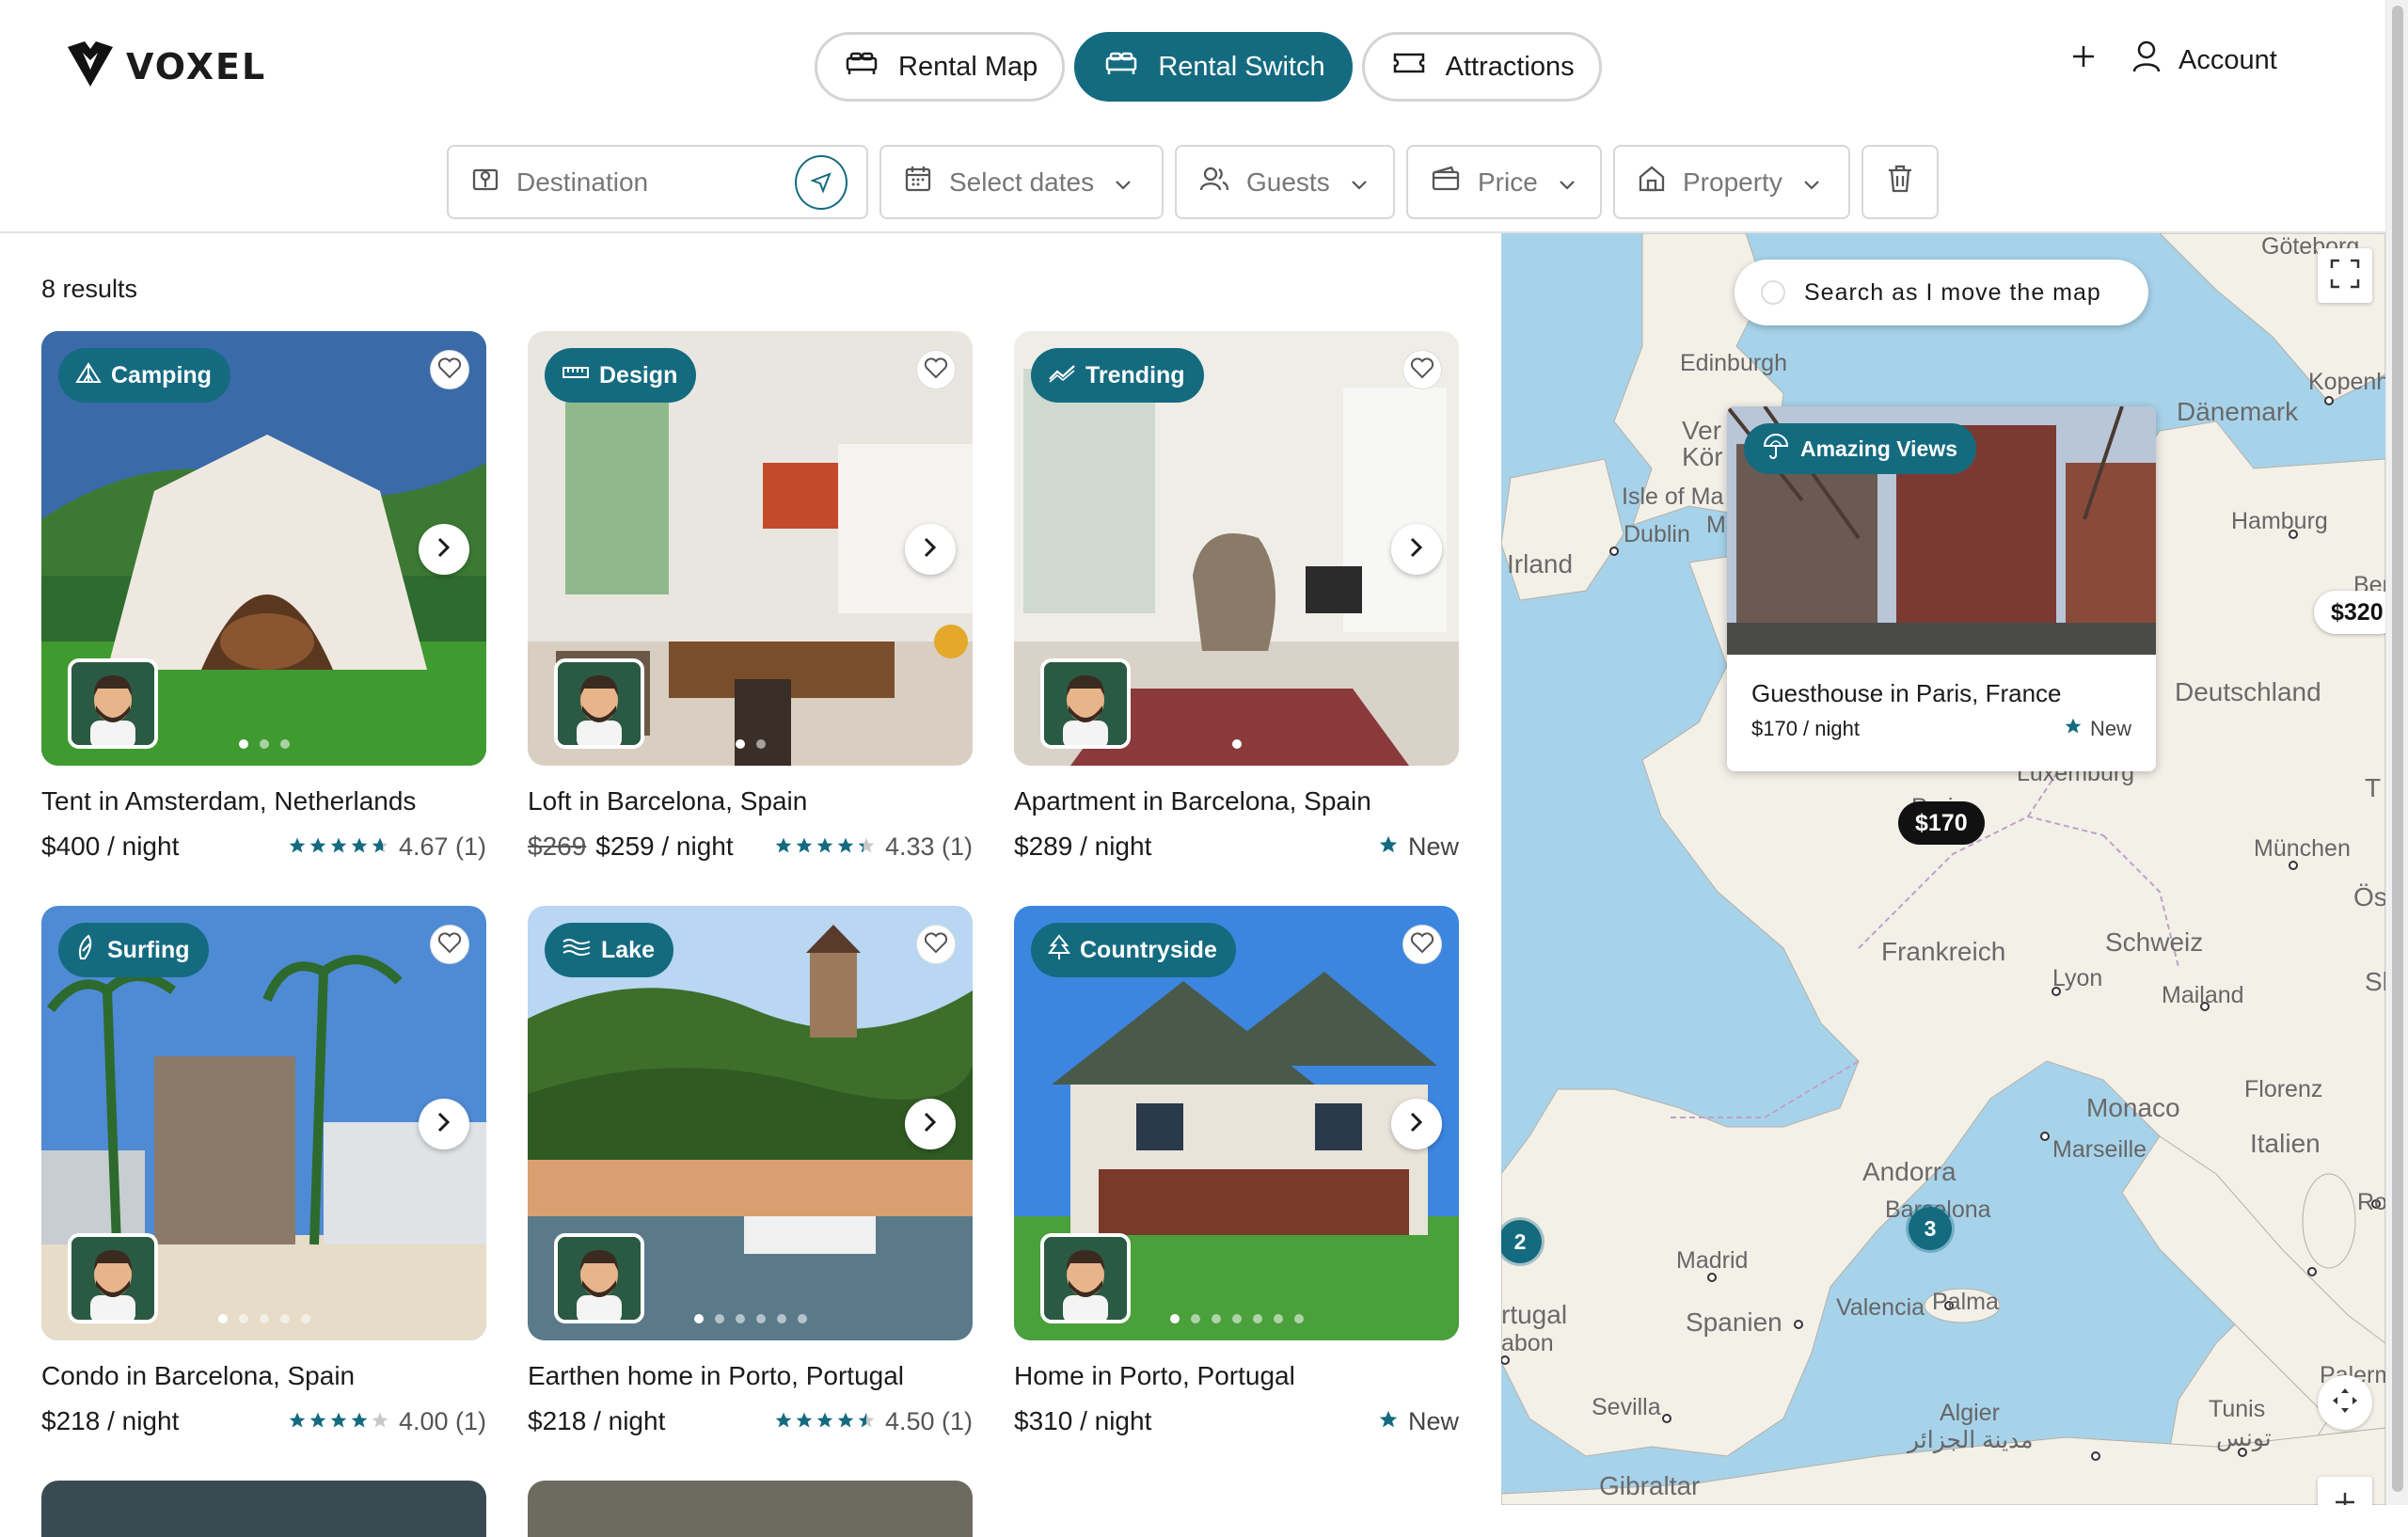 The width and height of the screenshot is (2408, 1537). Describe the element at coordinates (751, 1123) in the screenshot. I see `listing-photo: Lake` at that location.